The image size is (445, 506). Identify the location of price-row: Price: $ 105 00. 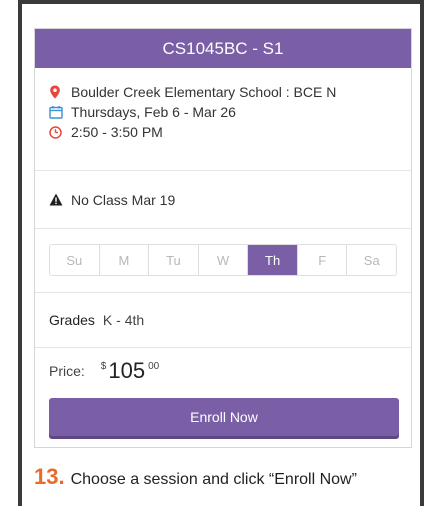
(223, 371).